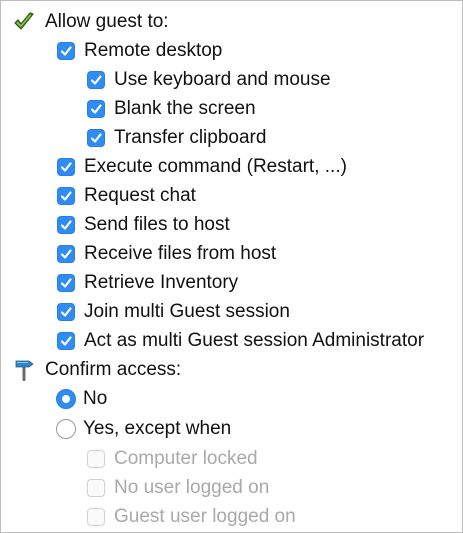  I want to click on checkbox-request-chat: Request chat, so click(126, 196).